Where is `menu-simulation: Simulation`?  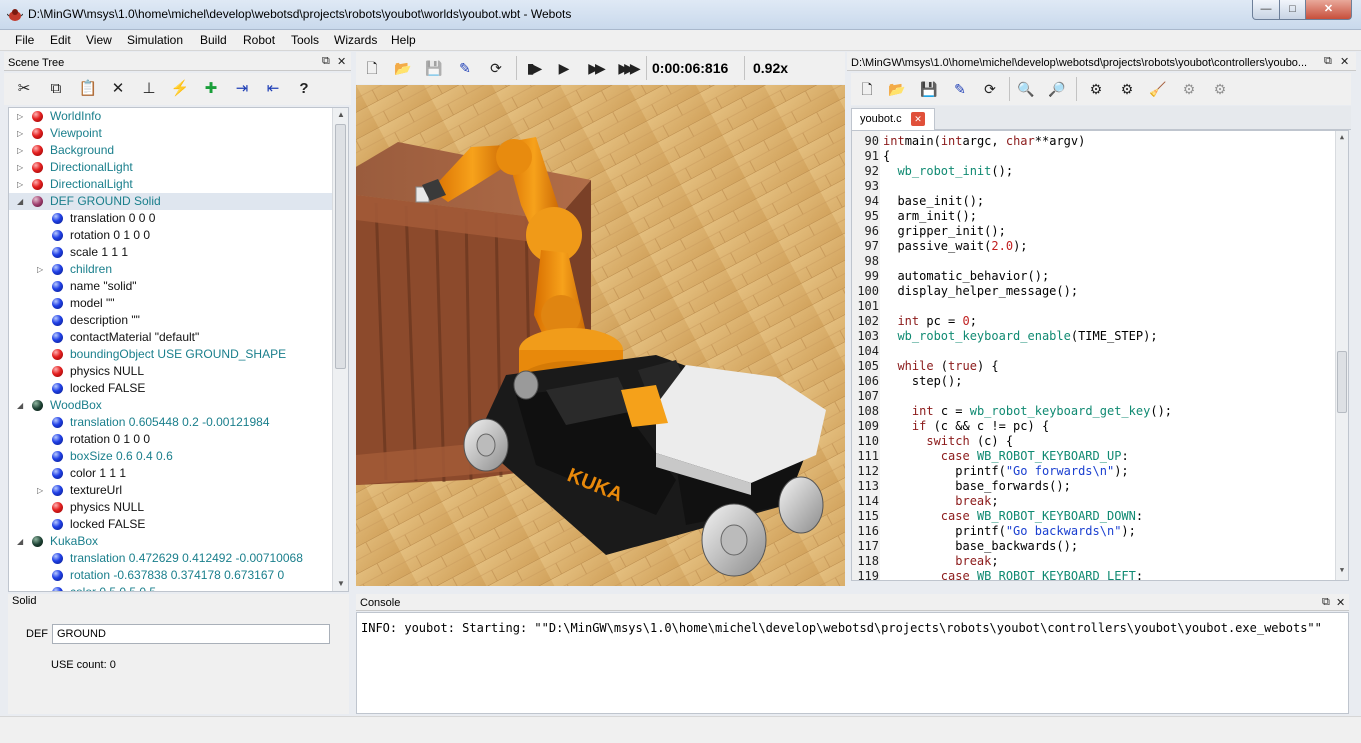
menu-simulation: Simulation is located at coordinates (155, 40).